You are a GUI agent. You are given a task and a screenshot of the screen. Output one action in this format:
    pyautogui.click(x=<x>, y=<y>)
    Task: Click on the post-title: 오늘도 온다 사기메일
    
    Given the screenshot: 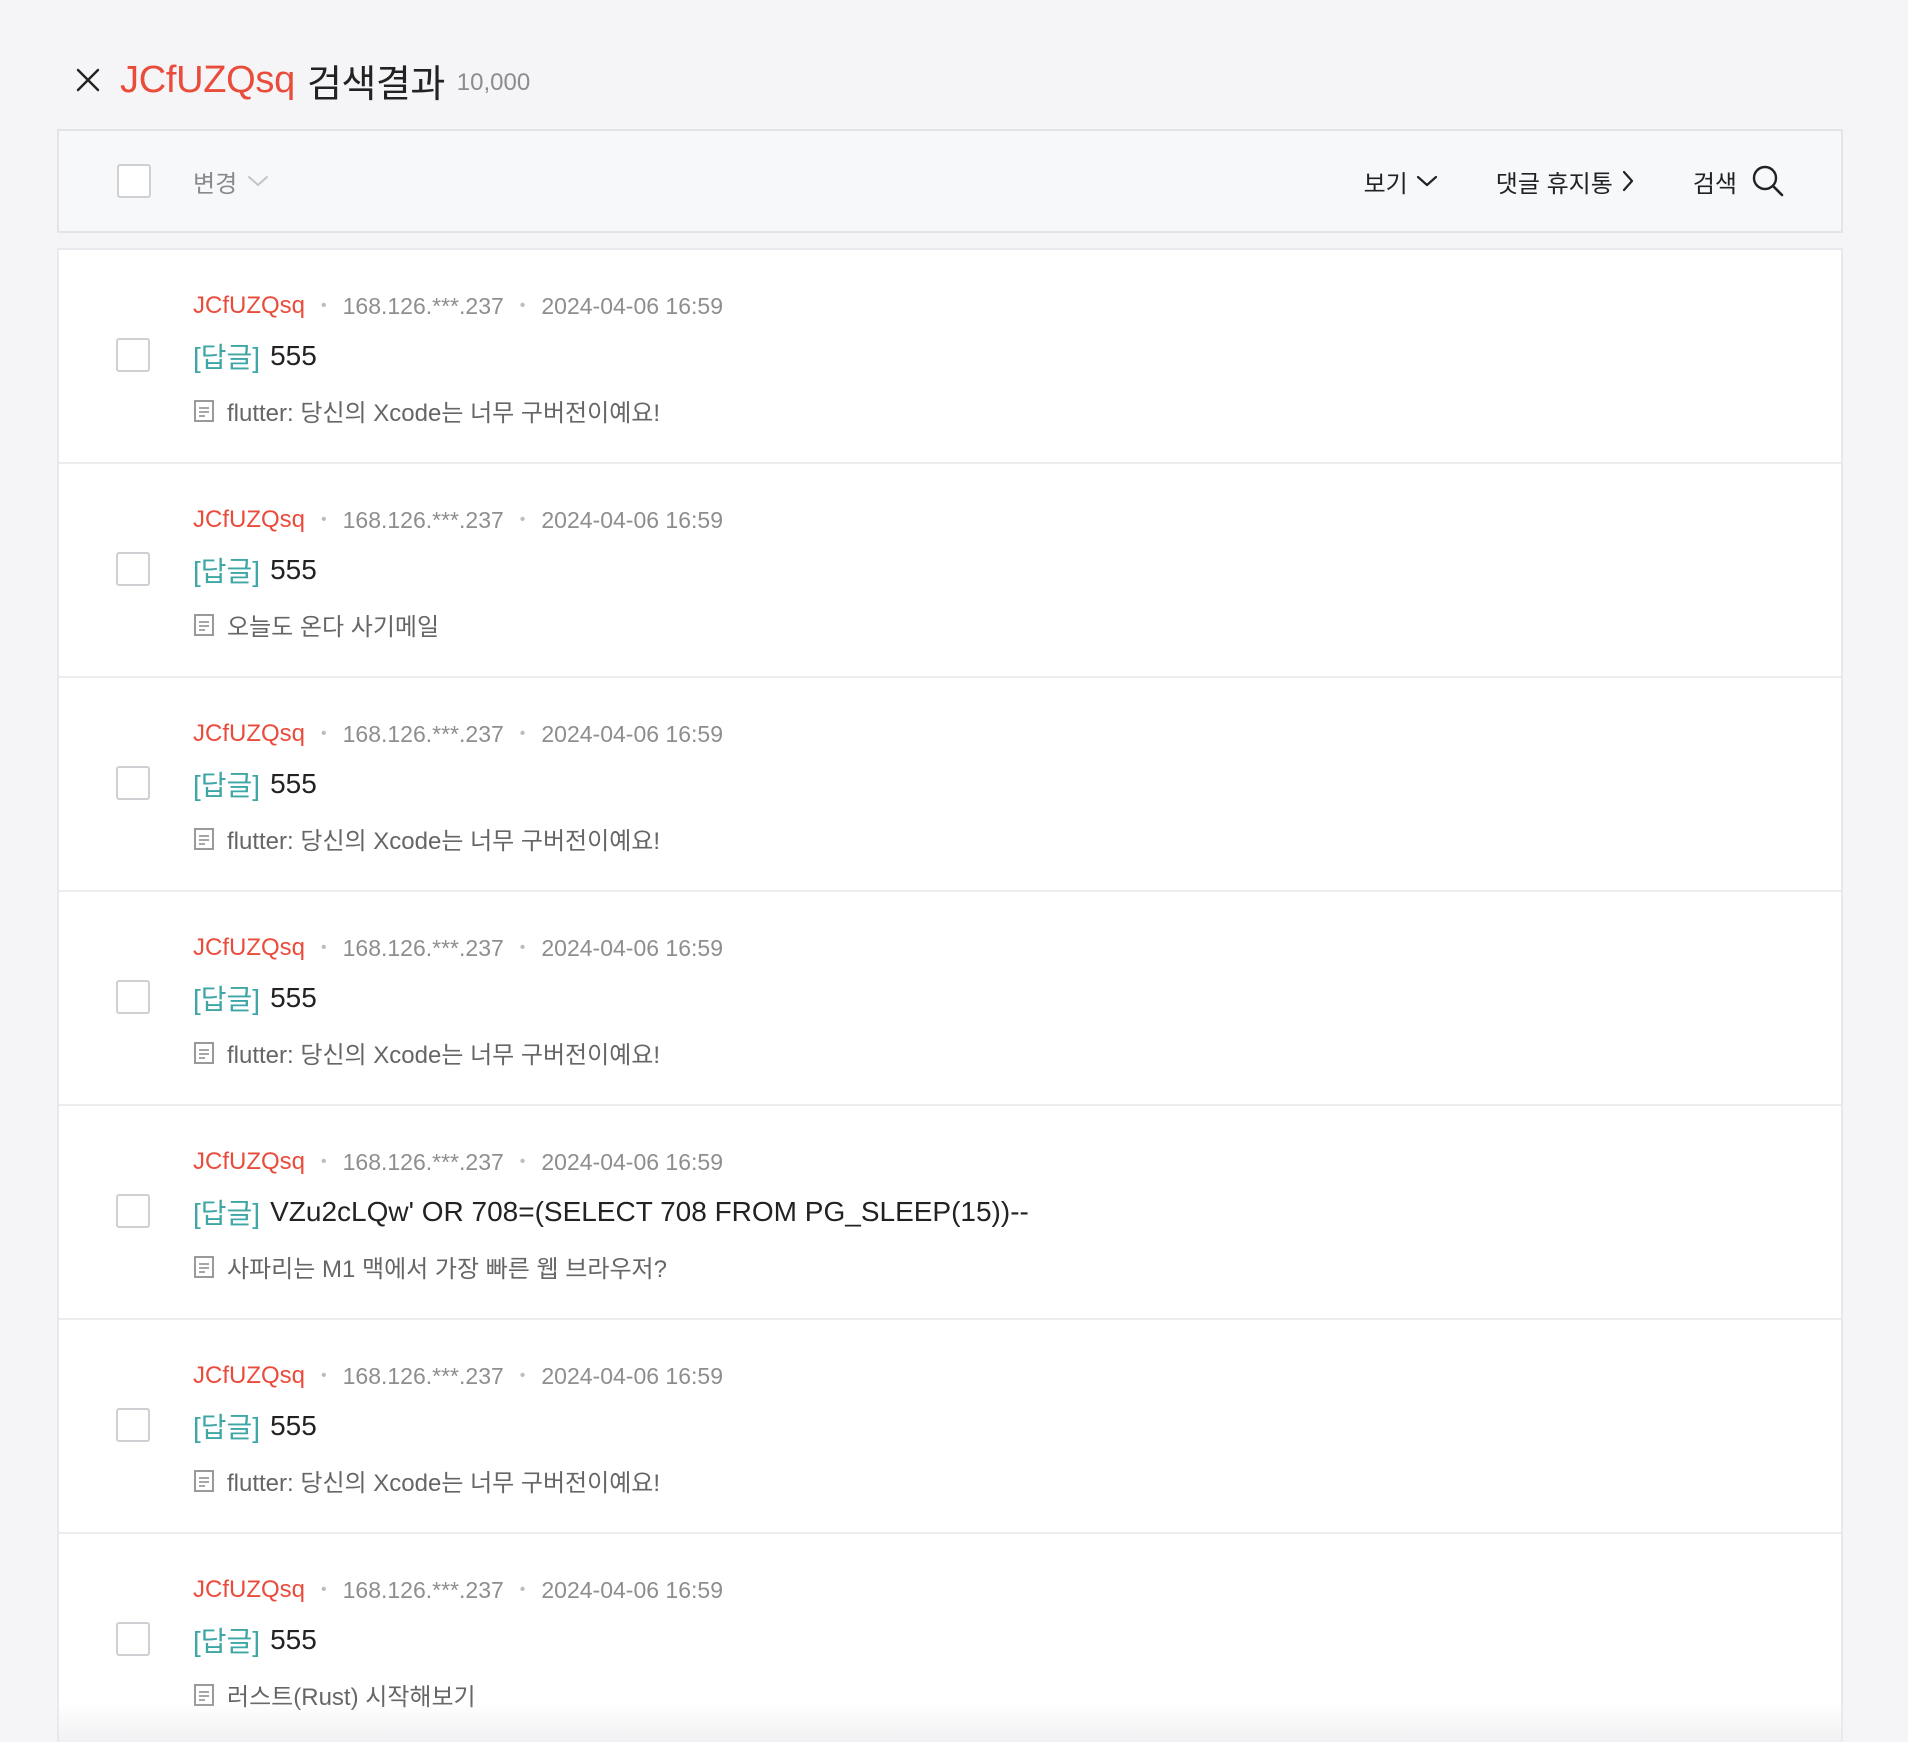 What is the action you would take?
    pyautogui.click(x=333, y=627)
    